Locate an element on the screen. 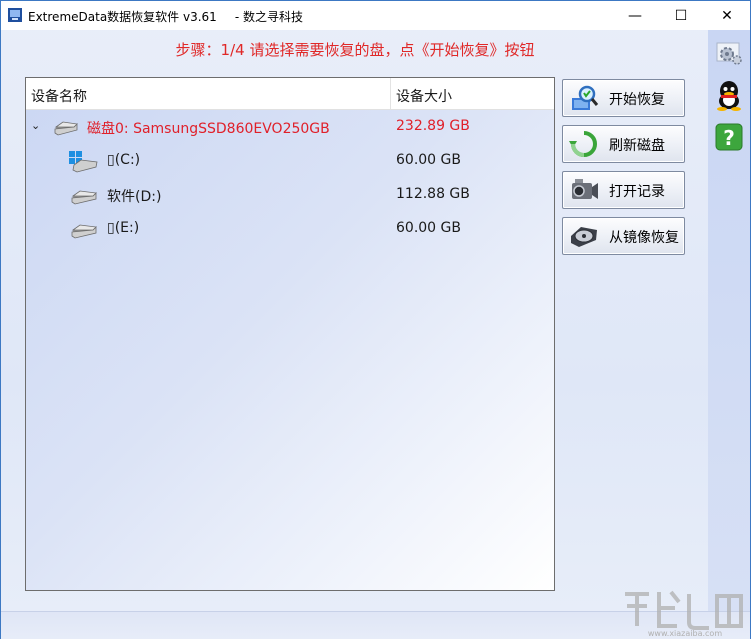  start-recovery-button: 开始恢复 is located at coordinates (623, 98).